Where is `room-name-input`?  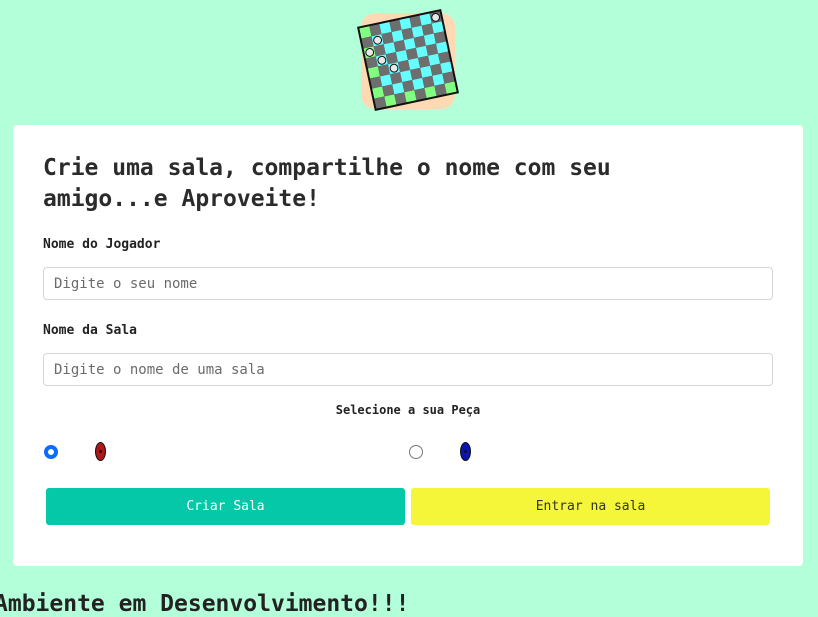
room-name-input is located at coordinates (408, 369).